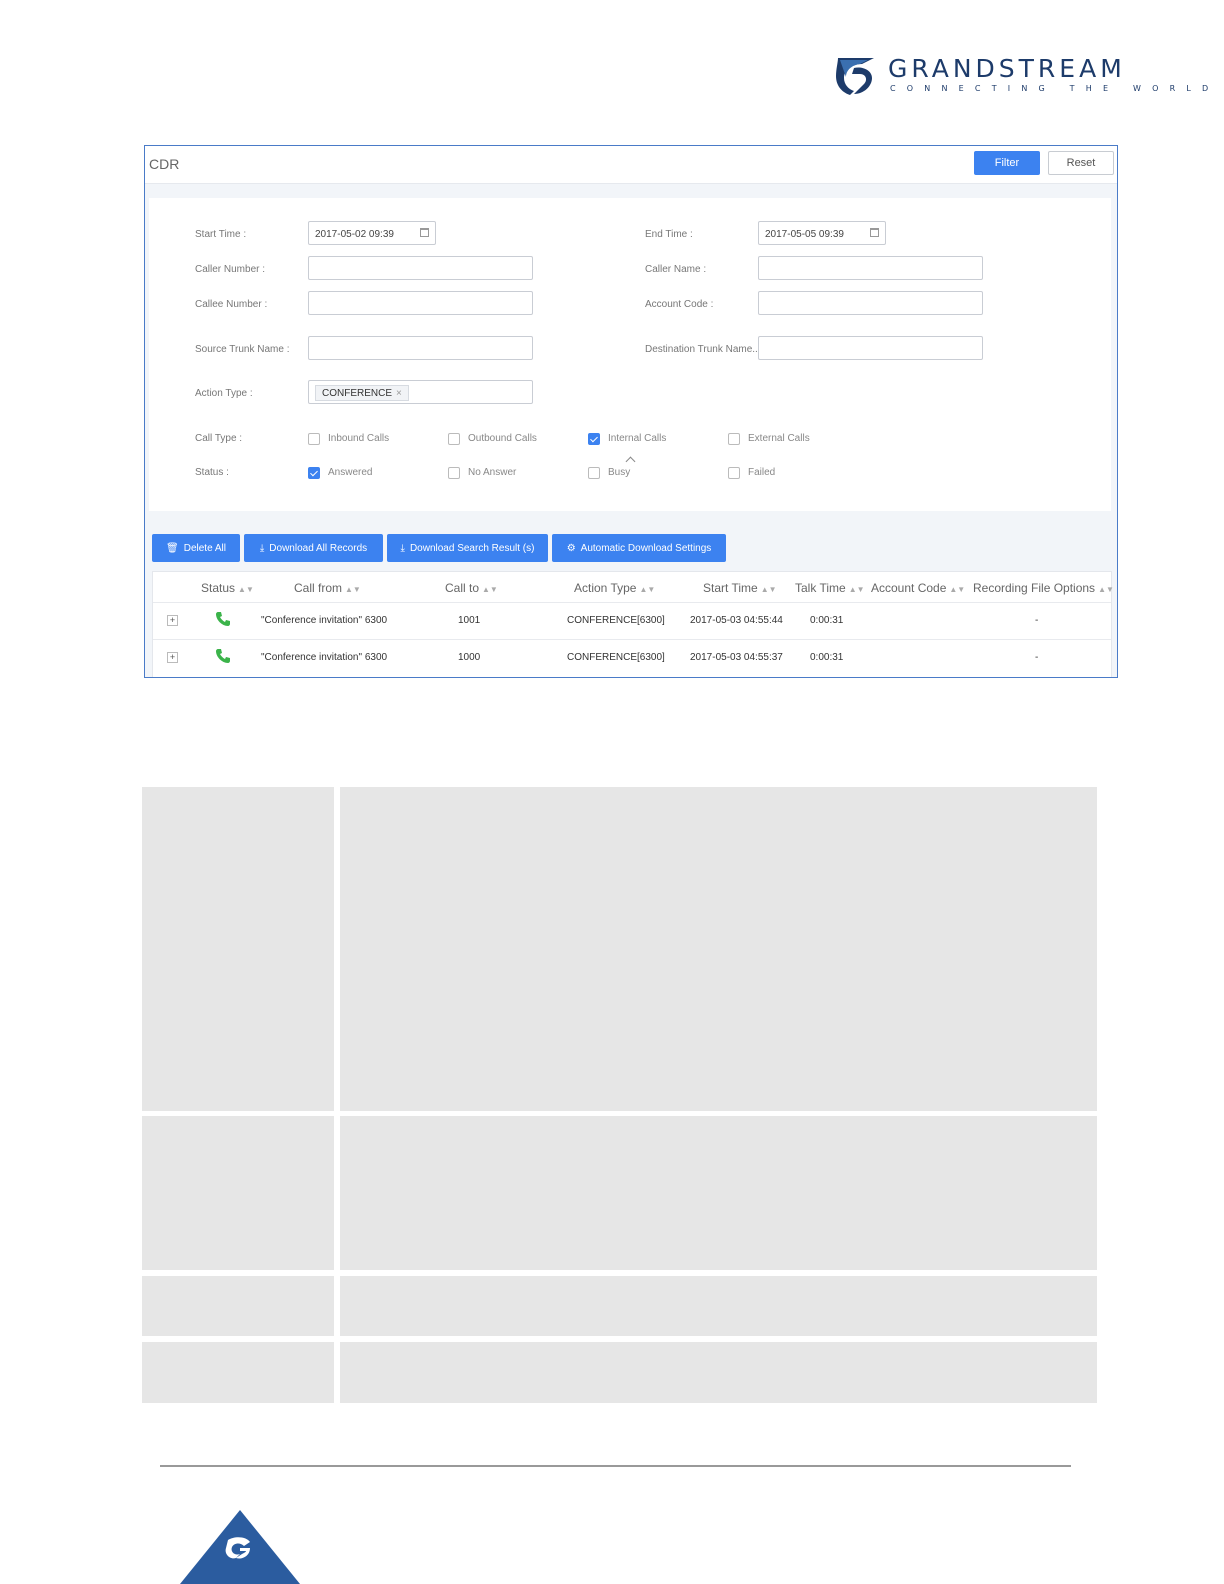 The height and width of the screenshot is (1584, 1224). I want to click on start-time-input: 2017-05-02 09:39, so click(372, 233).